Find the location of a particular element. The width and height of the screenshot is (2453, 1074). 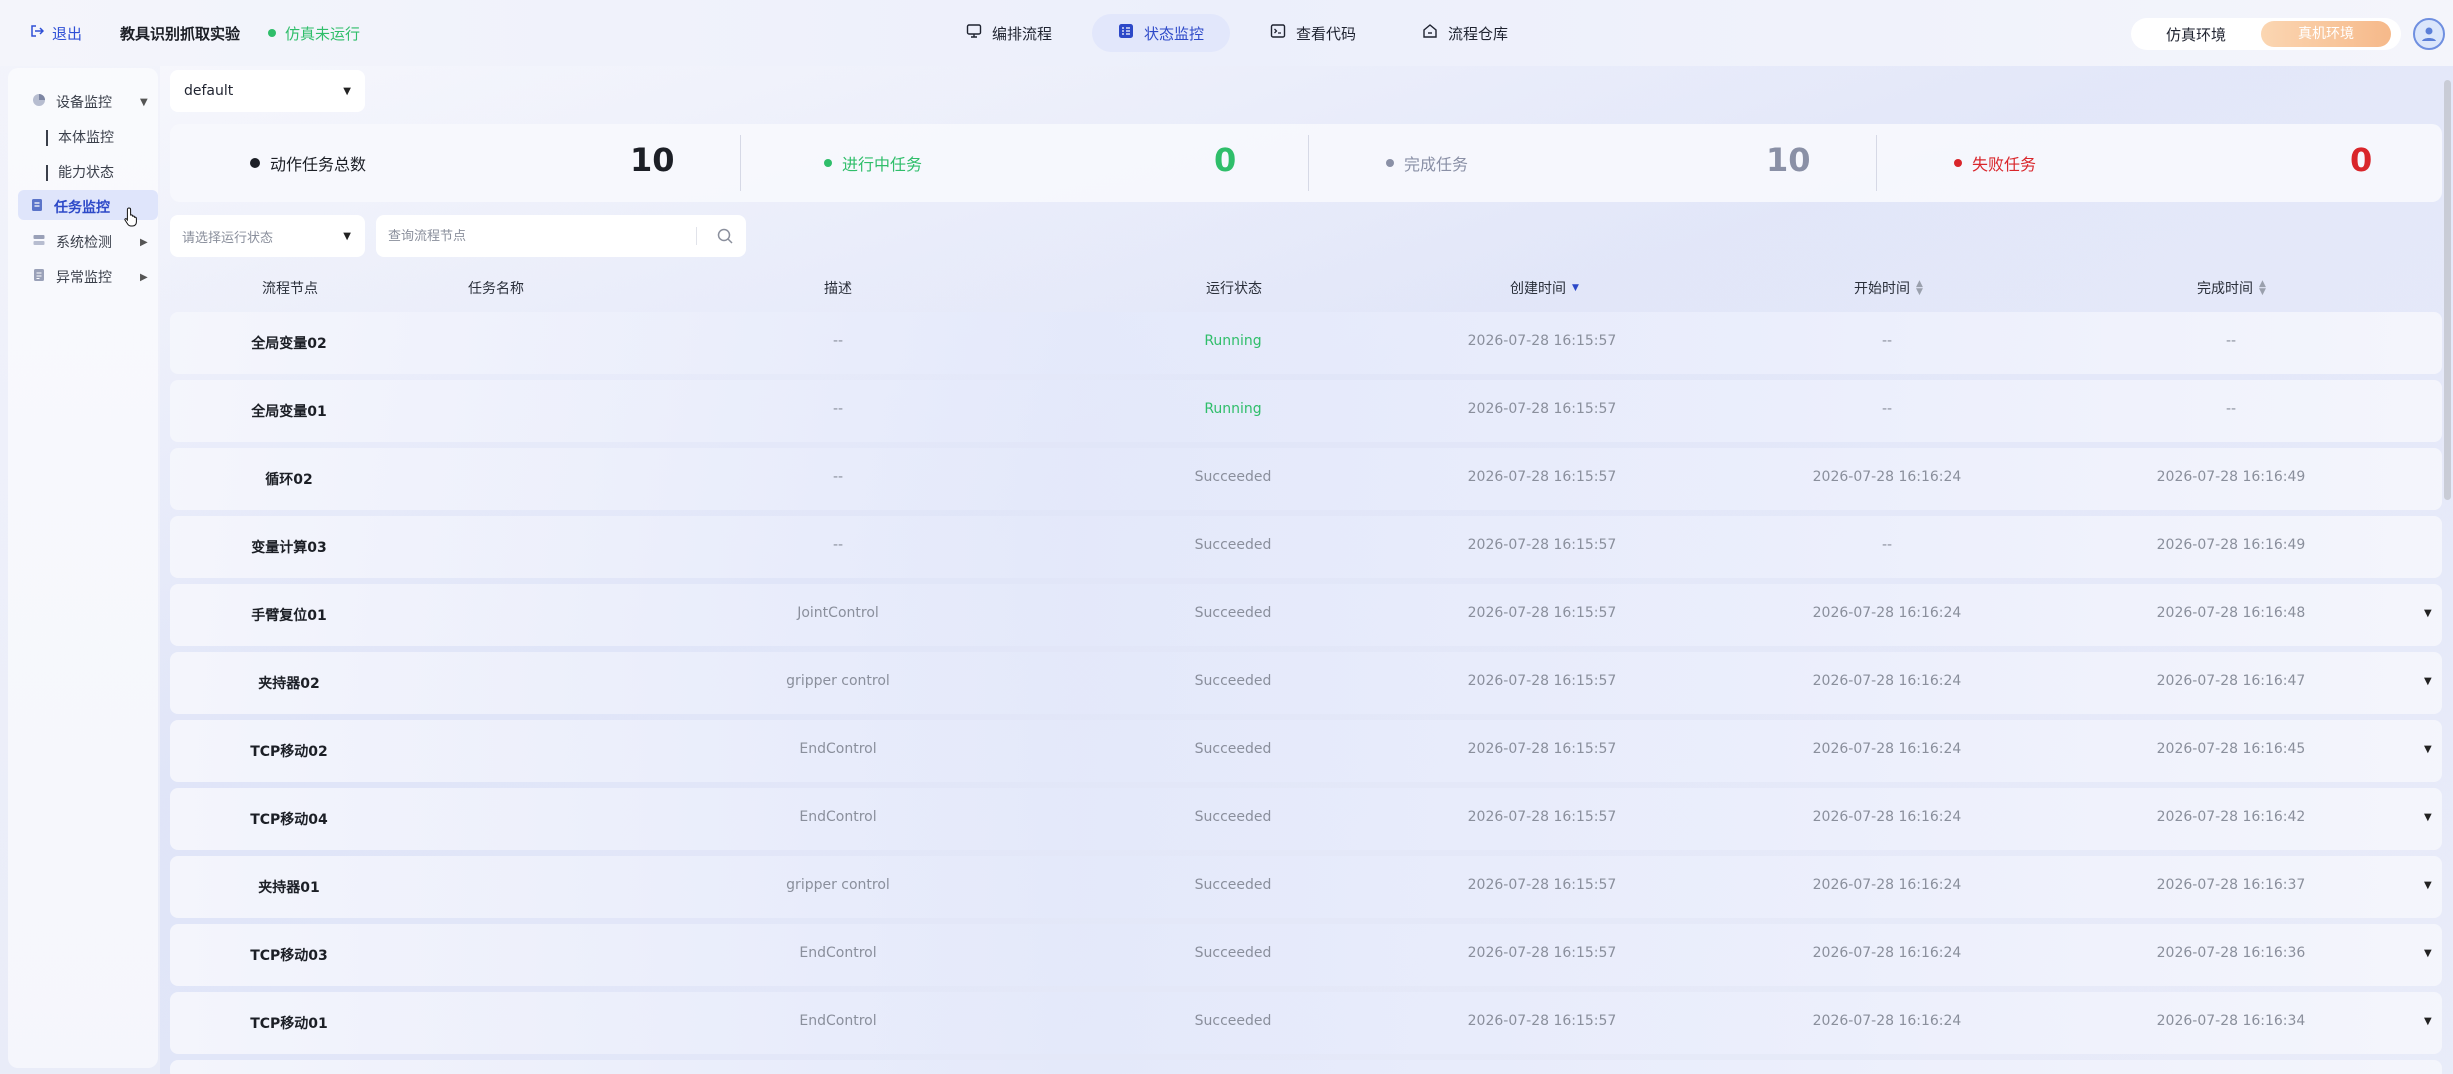

tab-status-monitor: 状态监控 is located at coordinates (1161, 33).